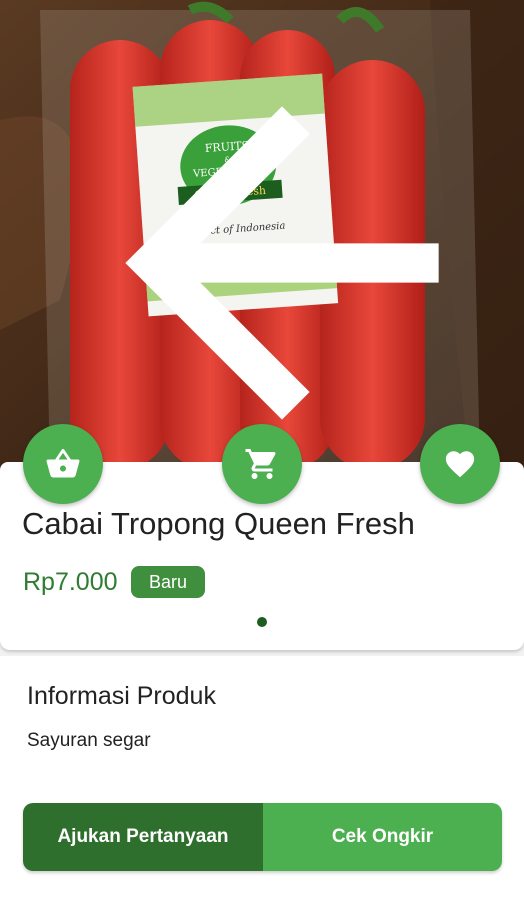  I want to click on info-heading: Informasi Produk, so click(121, 696).